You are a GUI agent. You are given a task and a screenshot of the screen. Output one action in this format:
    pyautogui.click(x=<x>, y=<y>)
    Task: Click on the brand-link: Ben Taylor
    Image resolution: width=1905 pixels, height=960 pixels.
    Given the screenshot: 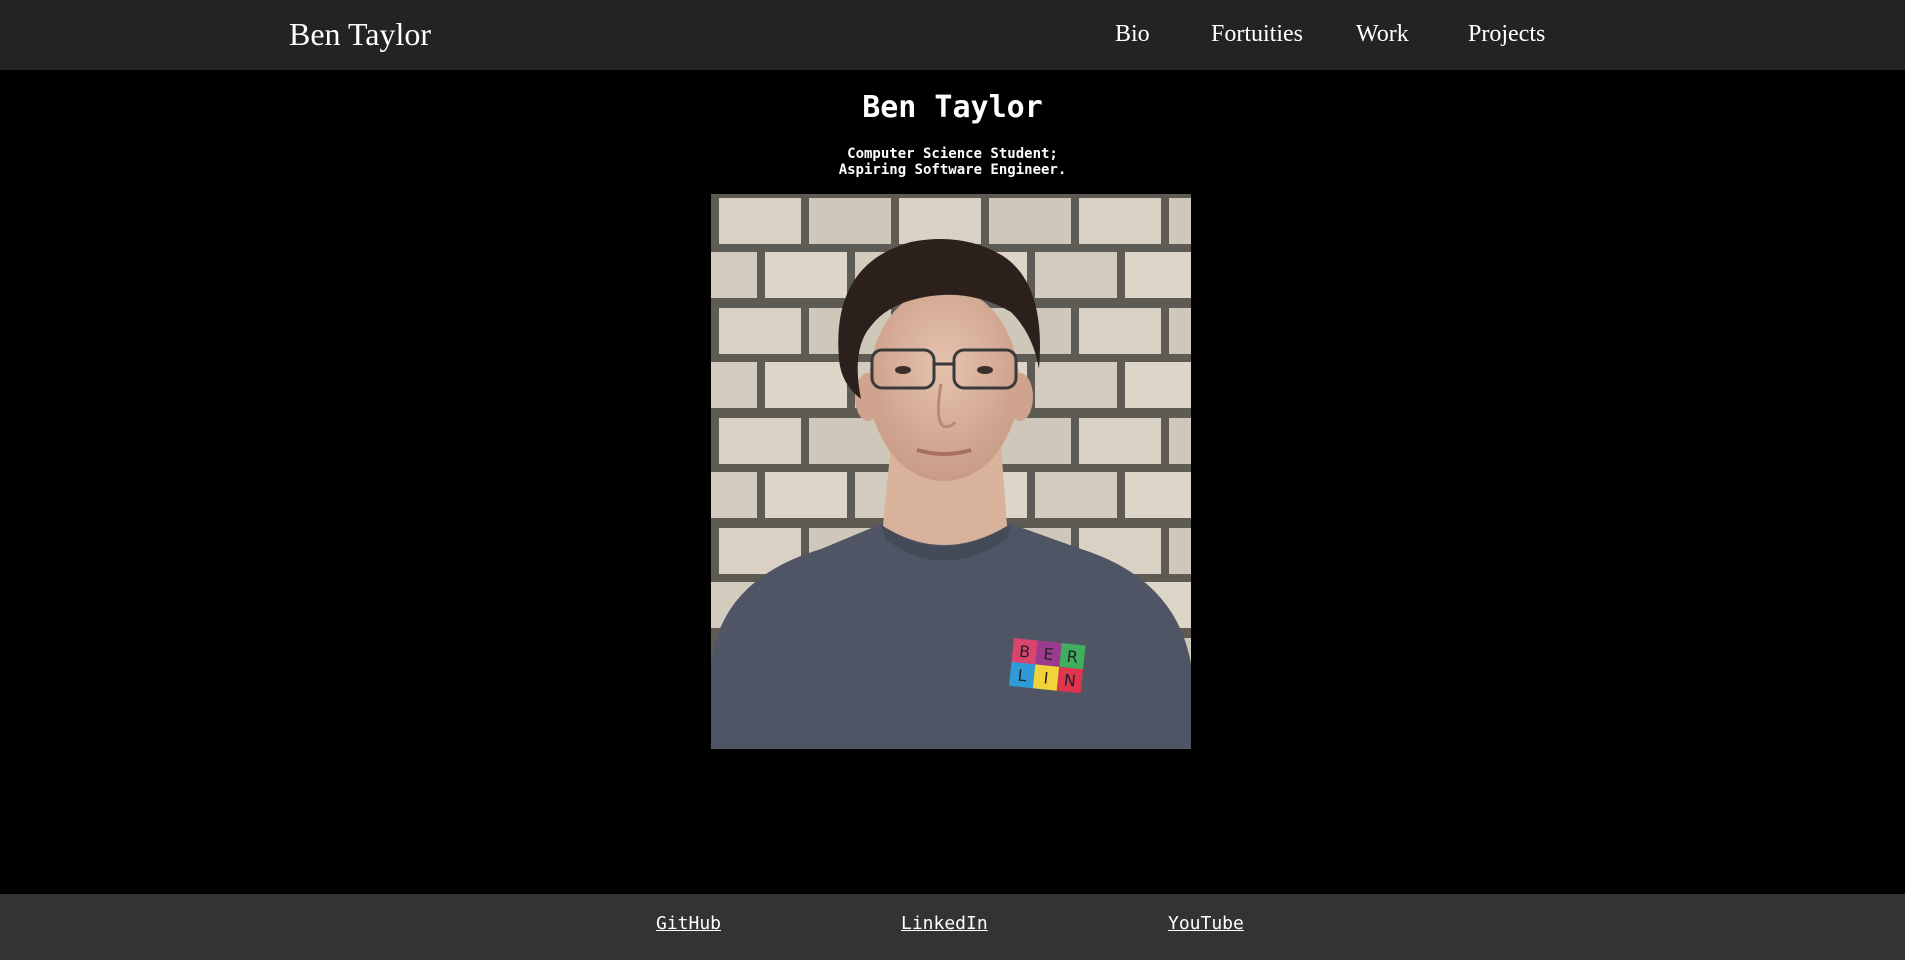 What is the action you would take?
    pyautogui.click(x=360, y=34)
    